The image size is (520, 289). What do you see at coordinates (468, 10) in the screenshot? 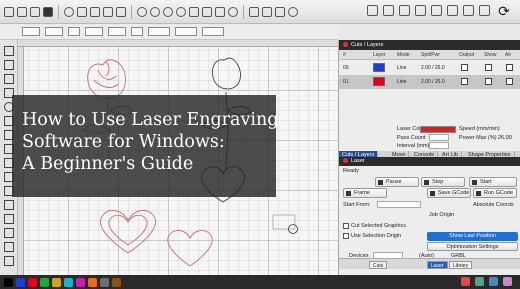
I see `align-right-icon` at bounding box center [468, 10].